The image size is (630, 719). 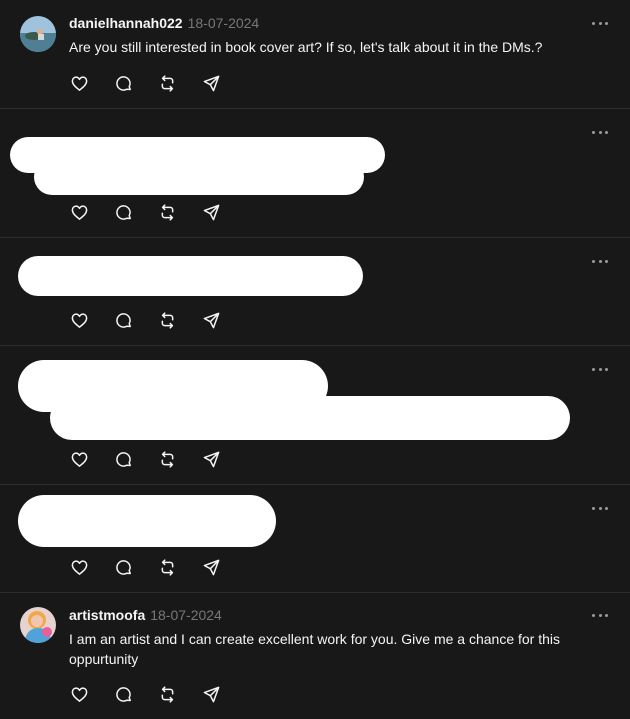 What do you see at coordinates (126, 23) in the screenshot?
I see `username-link: danielhannah022` at bounding box center [126, 23].